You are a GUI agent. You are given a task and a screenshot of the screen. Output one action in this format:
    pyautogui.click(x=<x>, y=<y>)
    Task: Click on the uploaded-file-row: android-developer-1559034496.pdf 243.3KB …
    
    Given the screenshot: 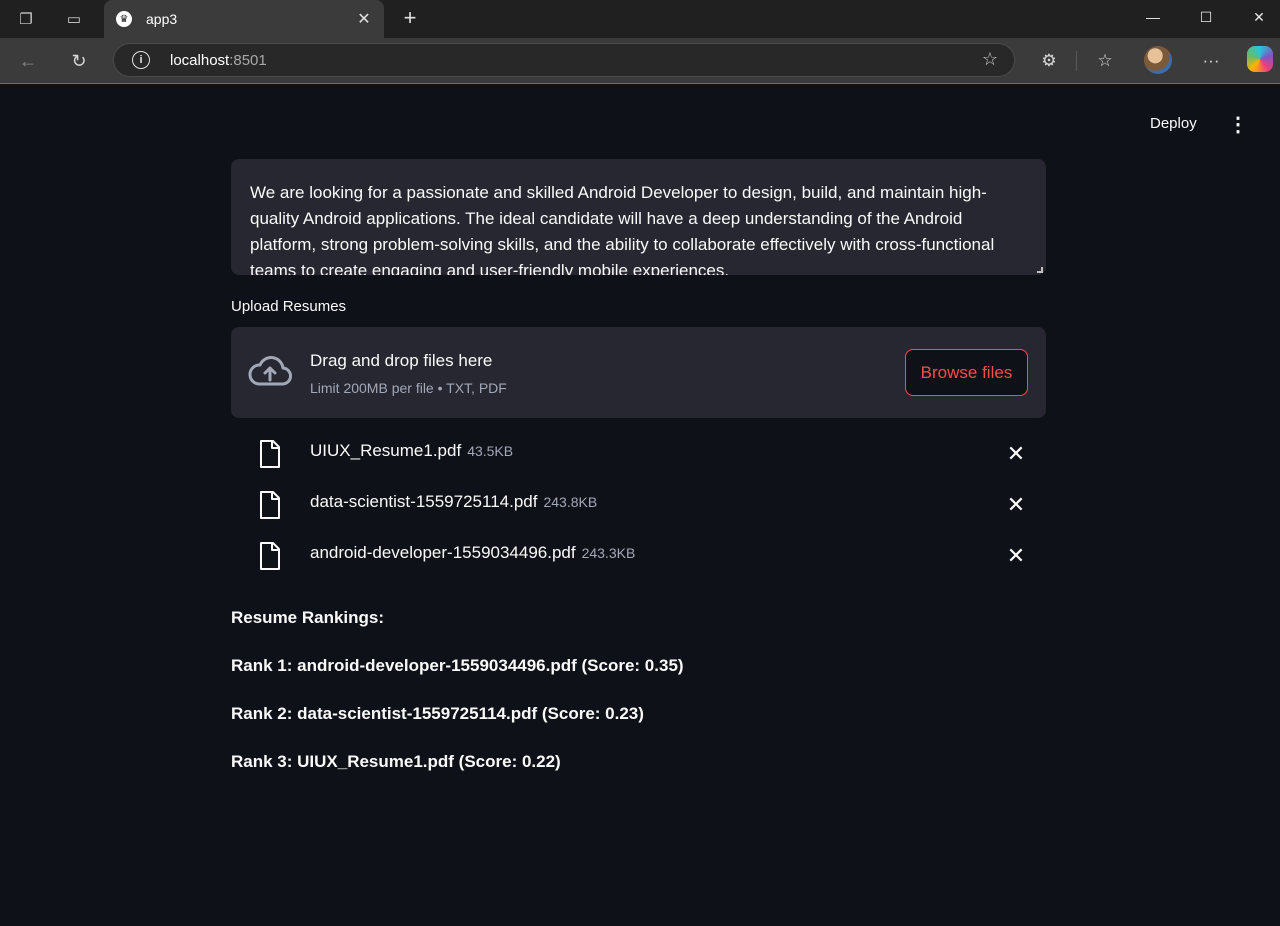 What is the action you would take?
    pyautogui.click(x=638, y=557)
    